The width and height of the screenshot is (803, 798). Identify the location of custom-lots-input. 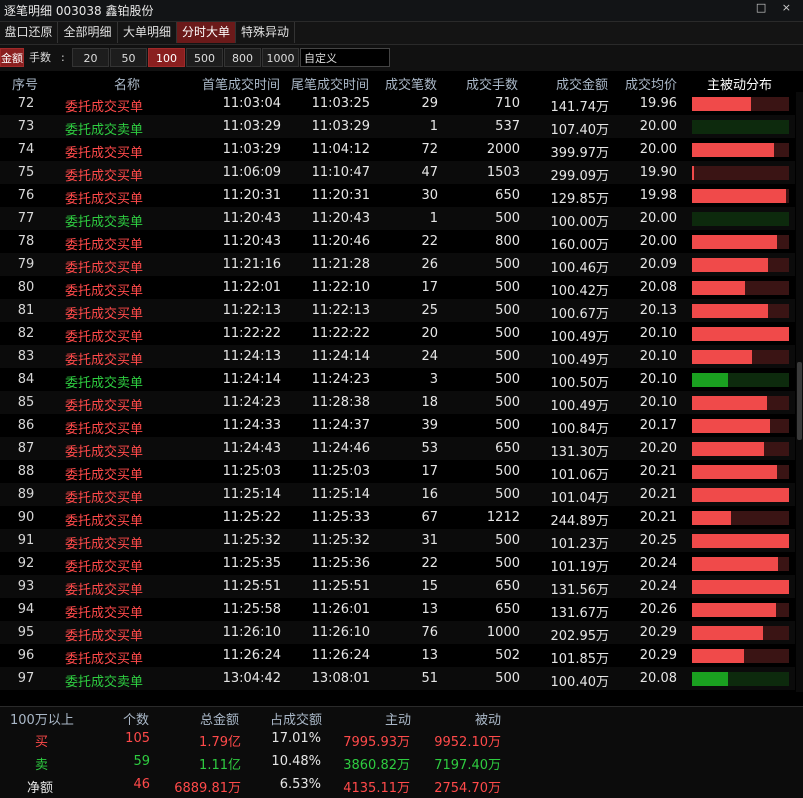
(345, 57).